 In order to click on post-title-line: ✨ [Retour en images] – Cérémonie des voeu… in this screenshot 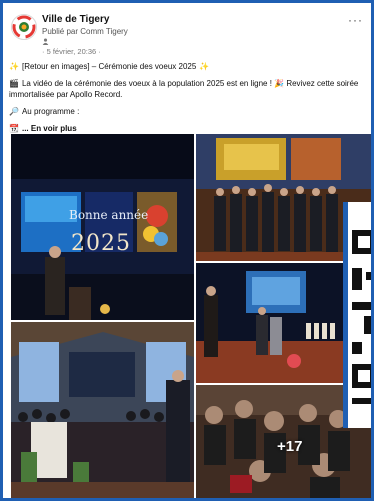, I will do `click(186, 66)`.